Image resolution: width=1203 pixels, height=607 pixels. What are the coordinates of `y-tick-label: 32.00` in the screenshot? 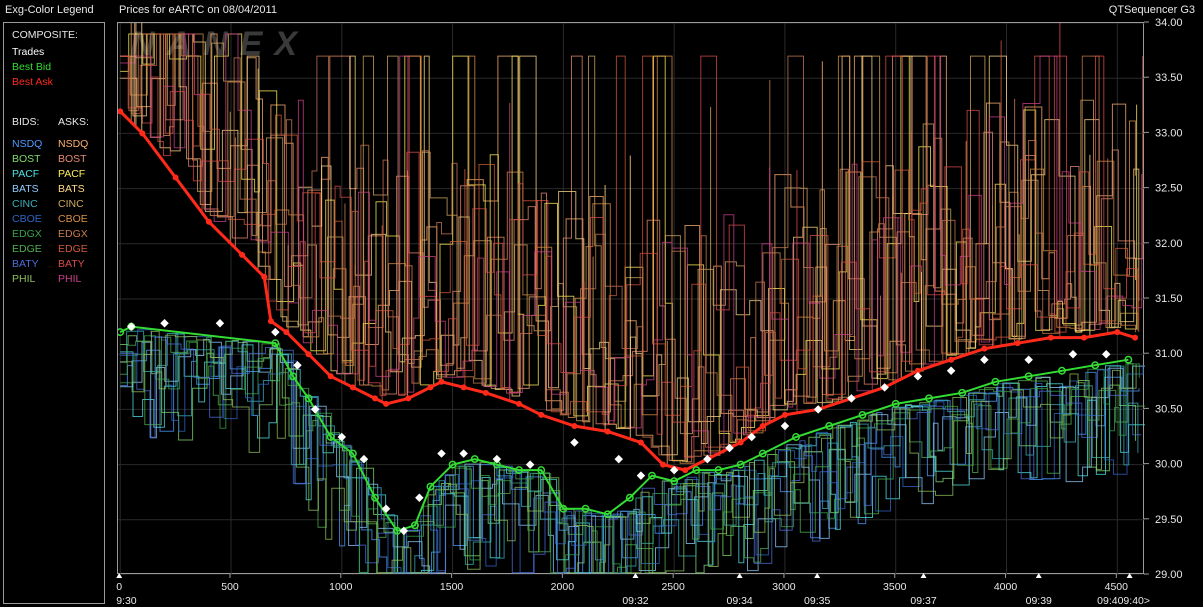 It's located at (1169, 244).